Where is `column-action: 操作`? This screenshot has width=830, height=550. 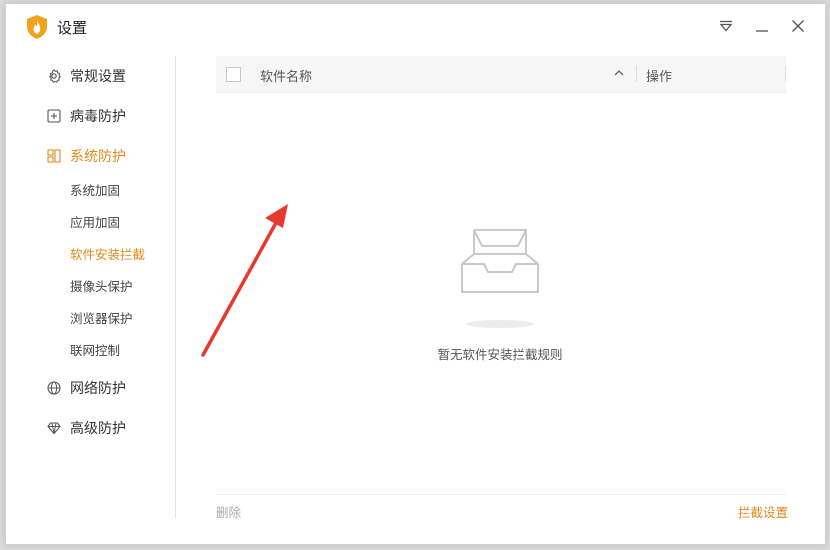
column-action: 操作 is located at coordinates (659, 77).